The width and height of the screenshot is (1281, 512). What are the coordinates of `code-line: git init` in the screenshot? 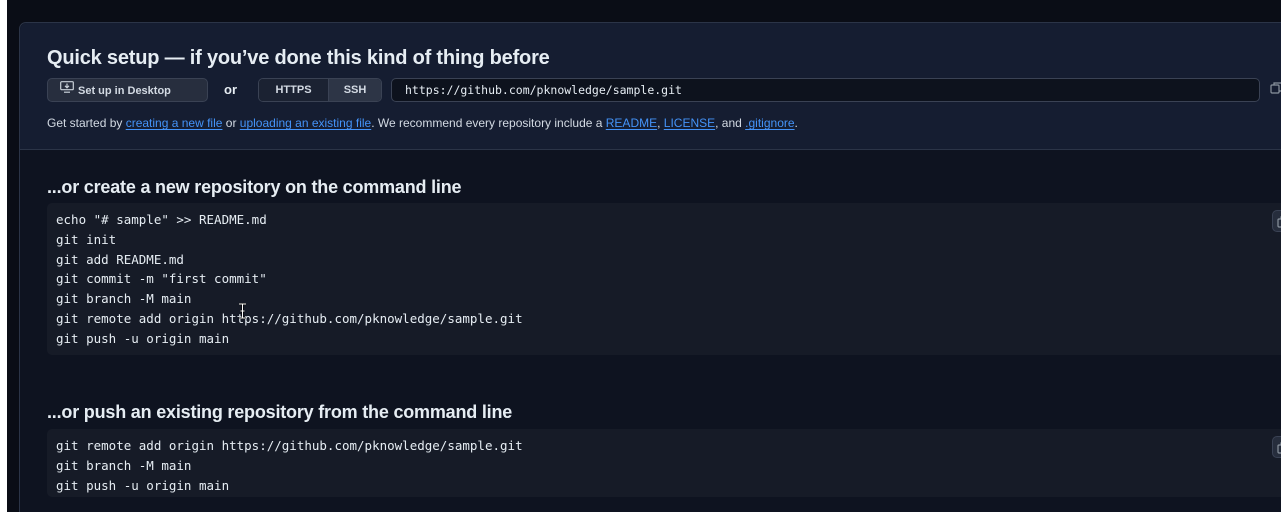 It's located at (86, 239).